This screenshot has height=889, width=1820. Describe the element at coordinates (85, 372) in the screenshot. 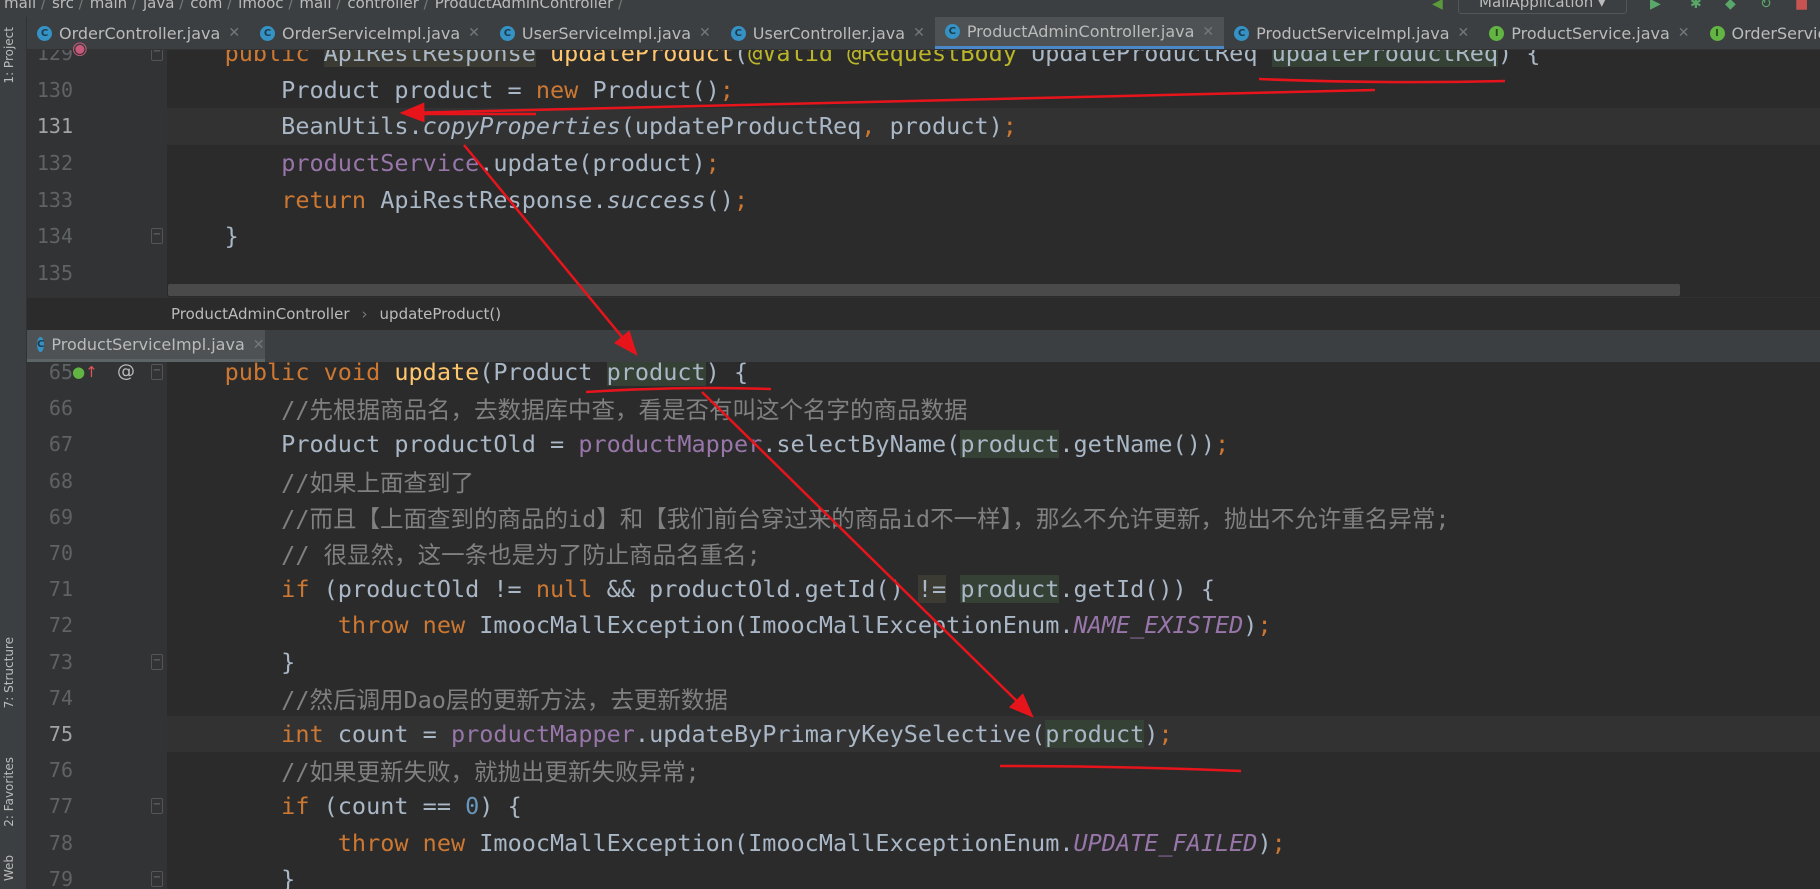

I see `implements-icon: ●↑` at that location.